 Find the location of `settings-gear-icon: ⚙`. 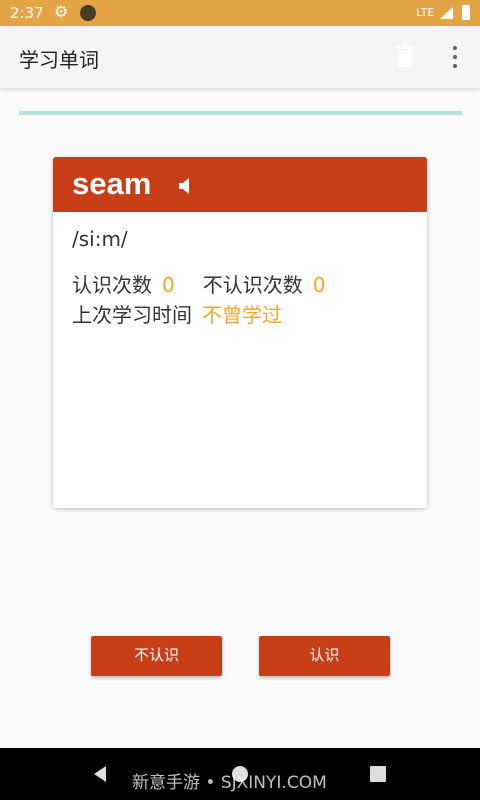

settings-gear-icon: ⚙ is located at coordinates (61, 11).